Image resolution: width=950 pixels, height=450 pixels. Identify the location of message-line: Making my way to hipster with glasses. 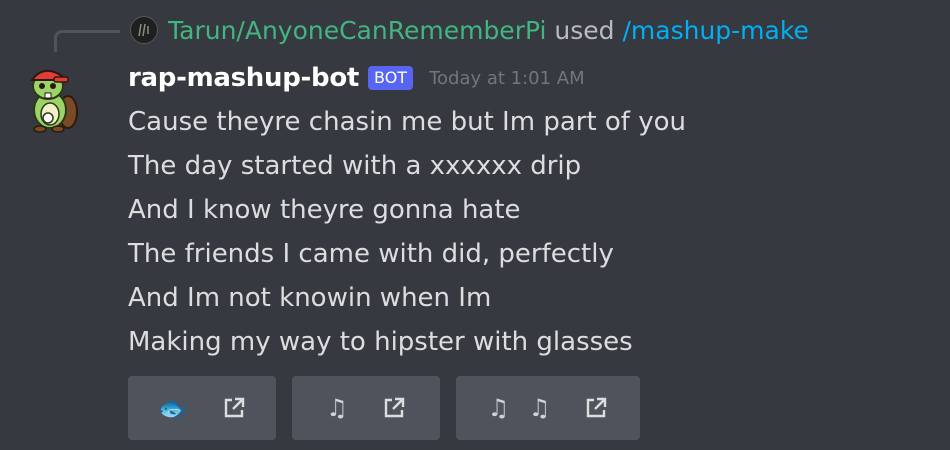
(380, 342).